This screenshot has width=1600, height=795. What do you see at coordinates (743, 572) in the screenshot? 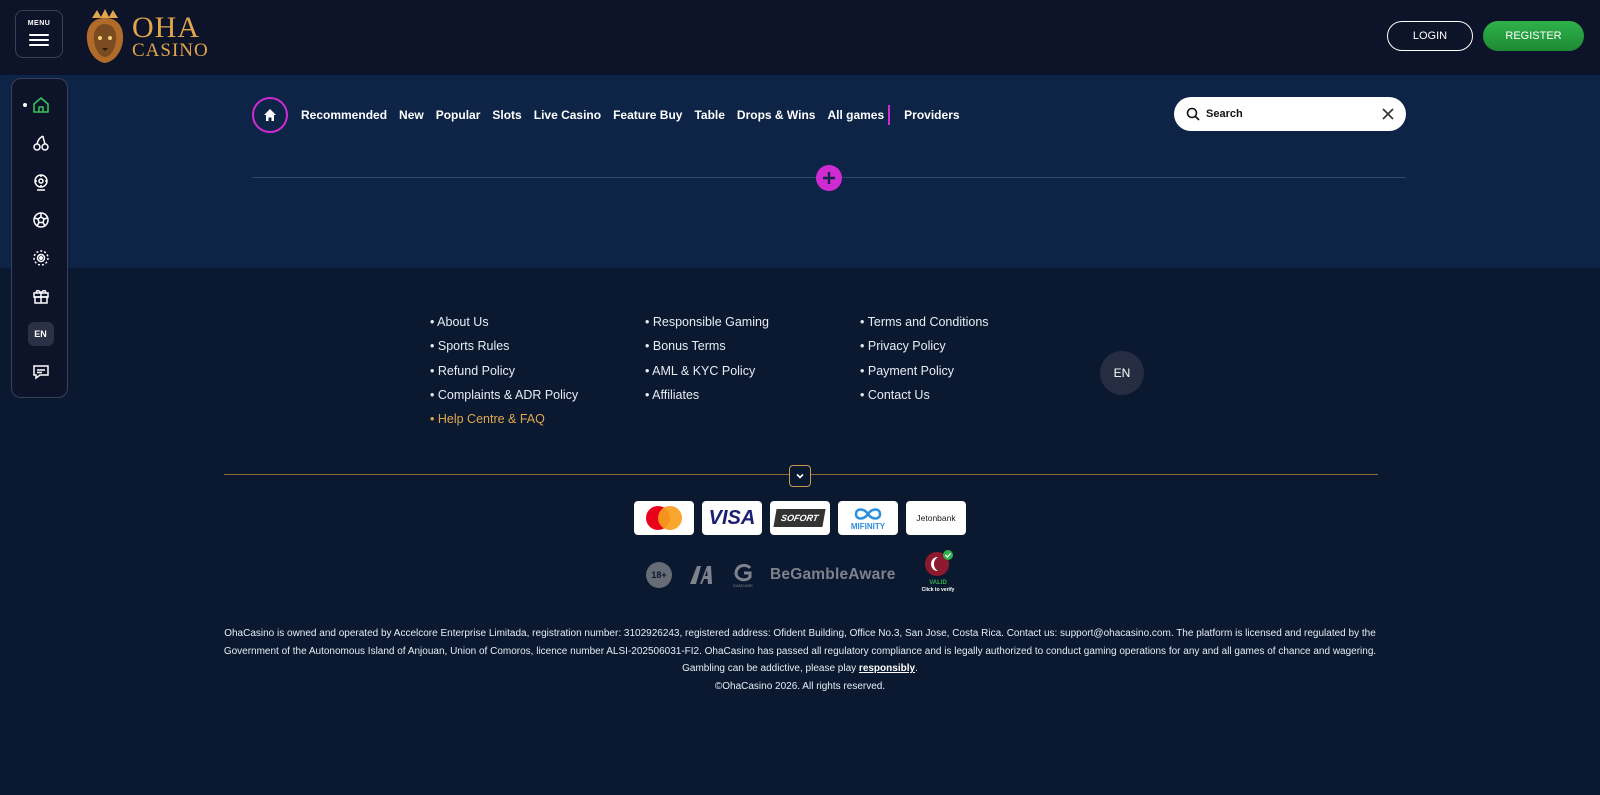
I see `gamcare-logo-icon` at bounding box center [743, 572].